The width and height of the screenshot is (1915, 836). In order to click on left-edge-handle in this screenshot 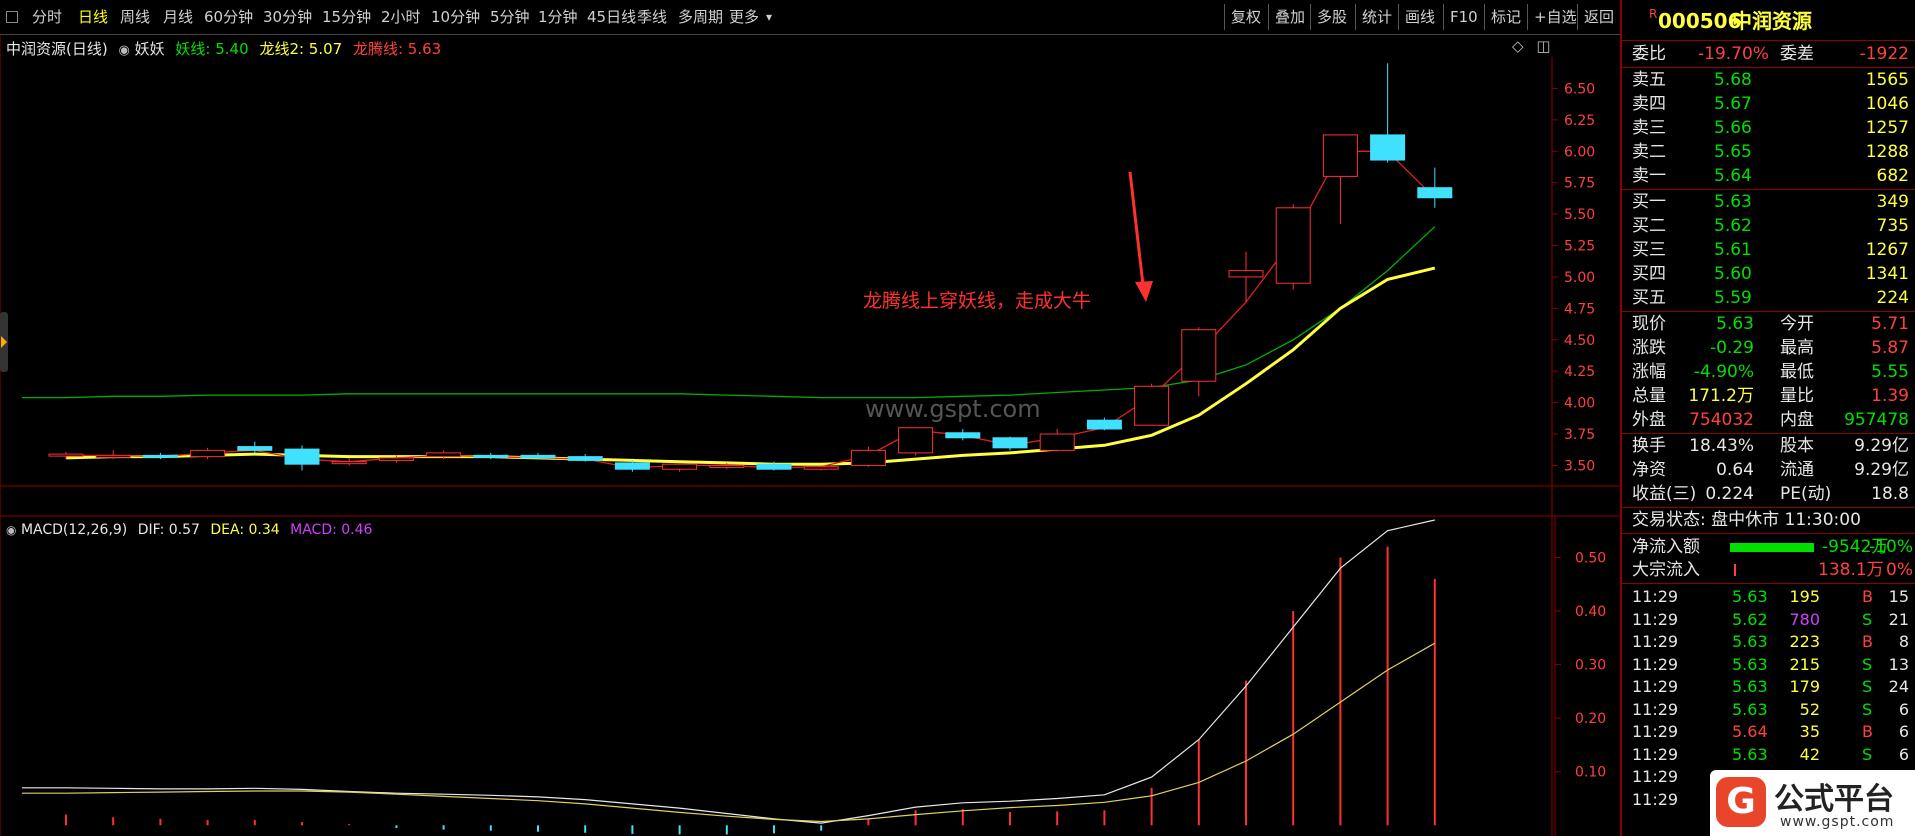, I will do `click(4, 342)`.